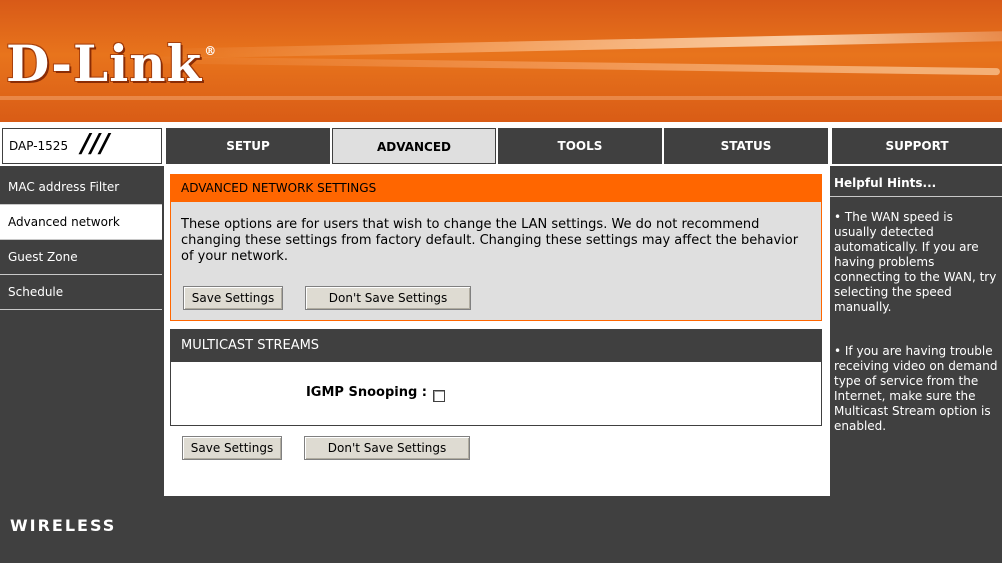 This screenshot has width=1002, height=563. Describe the element at coordinates (496, 377) in the screenshot. I see `multicast-streams-section: MULTICAST STREAMS IGMP Snooping :` at that location.